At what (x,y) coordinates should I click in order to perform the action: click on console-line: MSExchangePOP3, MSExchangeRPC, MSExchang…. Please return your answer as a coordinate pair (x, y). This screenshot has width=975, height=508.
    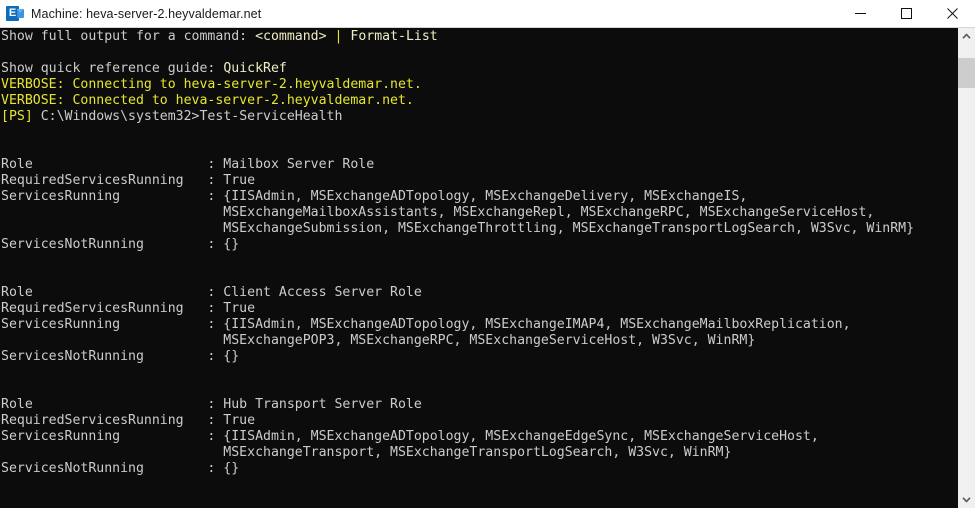
    Looking at the image, I should click on (479, 341).